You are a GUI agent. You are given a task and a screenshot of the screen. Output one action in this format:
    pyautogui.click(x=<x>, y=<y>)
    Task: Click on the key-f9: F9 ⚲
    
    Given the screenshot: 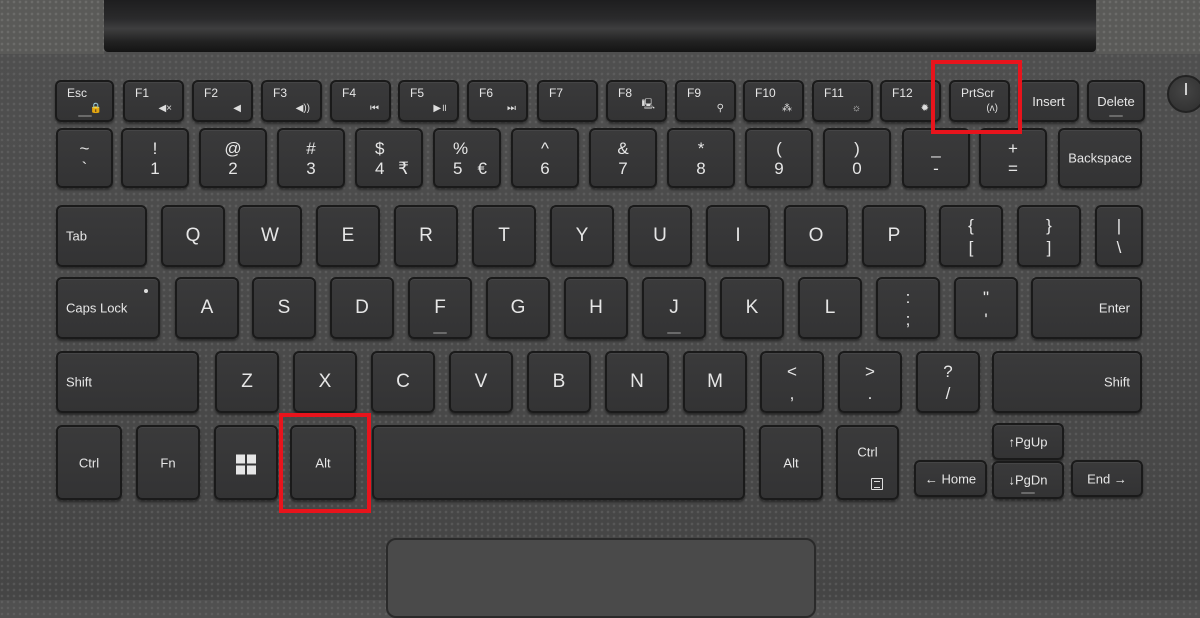 What is the action you would take?
    pyautogui.click(x=705, y=101)
    